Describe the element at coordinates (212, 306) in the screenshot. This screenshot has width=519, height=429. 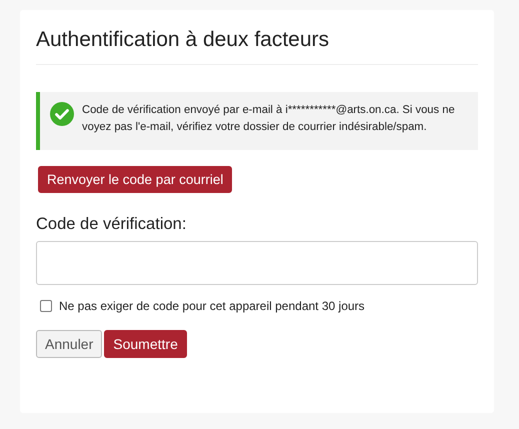
I see `checkbox-label: Ne pas exiger de code pour cet appareil pendant 30 jours` at that location.